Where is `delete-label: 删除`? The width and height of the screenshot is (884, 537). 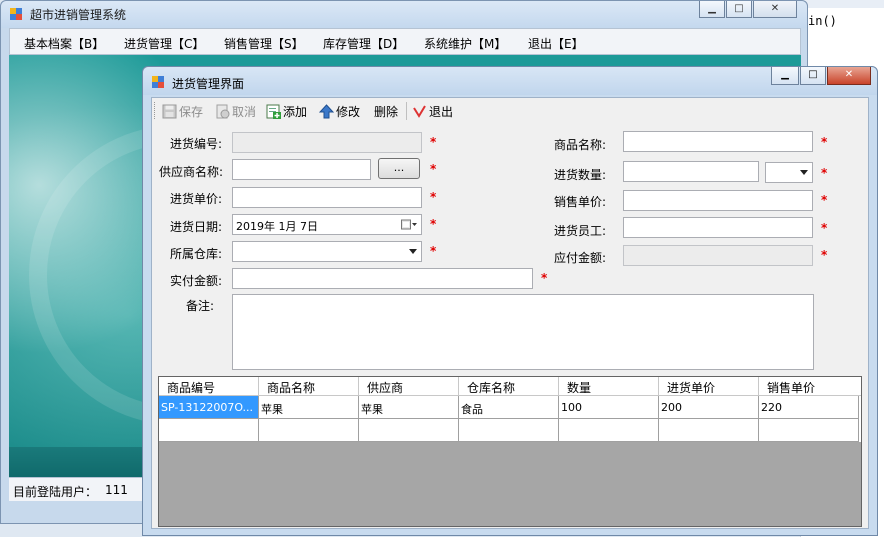
delete-label: 删除 is located at coordinates (386, 111).